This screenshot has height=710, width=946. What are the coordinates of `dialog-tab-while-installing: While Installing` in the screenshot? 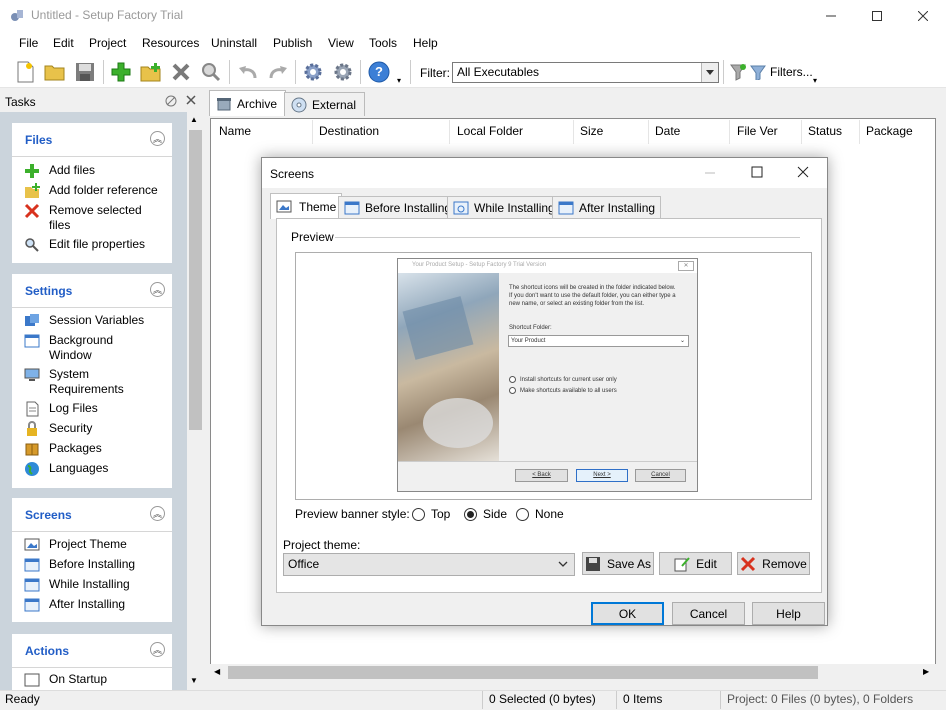 It's located at (504, 207).